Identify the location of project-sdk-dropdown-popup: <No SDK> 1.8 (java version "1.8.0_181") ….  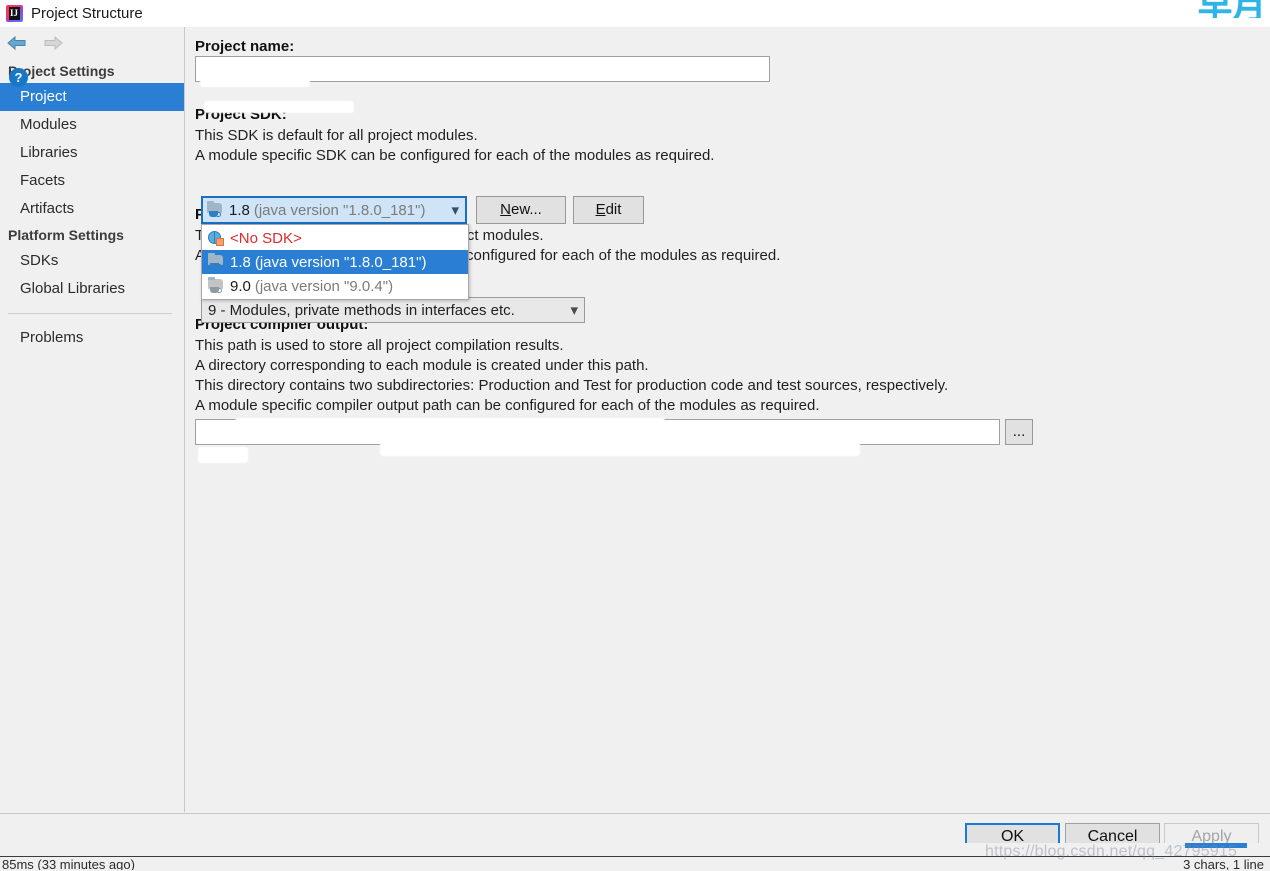
(335, 262).